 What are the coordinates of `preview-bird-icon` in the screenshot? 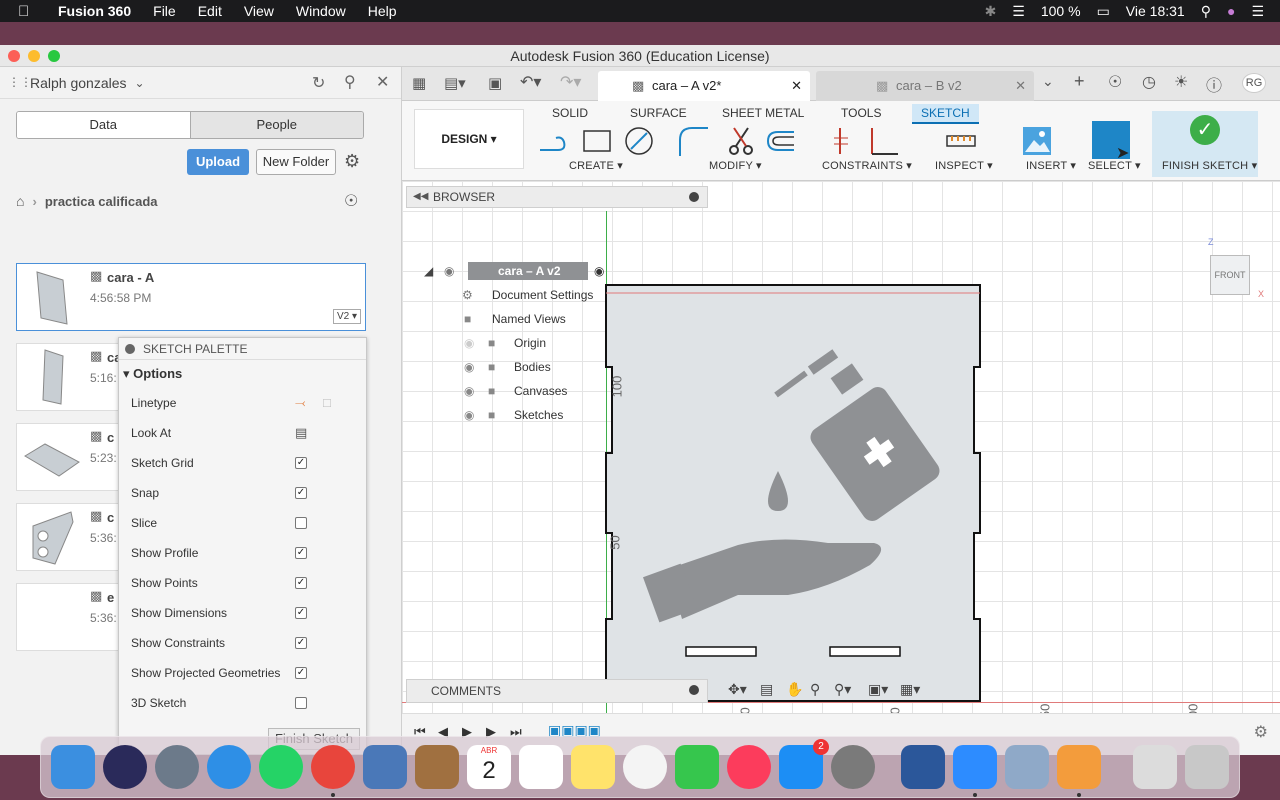 It's located at (385, 767).